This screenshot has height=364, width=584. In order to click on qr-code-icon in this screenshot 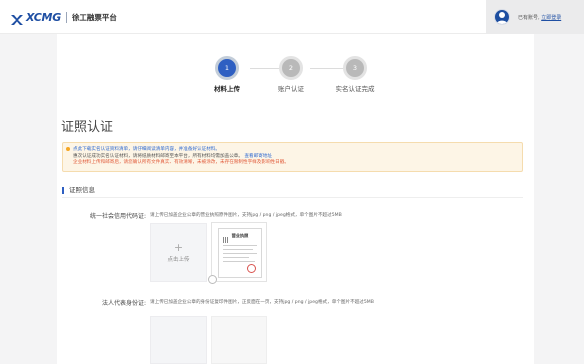, I will do `click(226, 240)`.